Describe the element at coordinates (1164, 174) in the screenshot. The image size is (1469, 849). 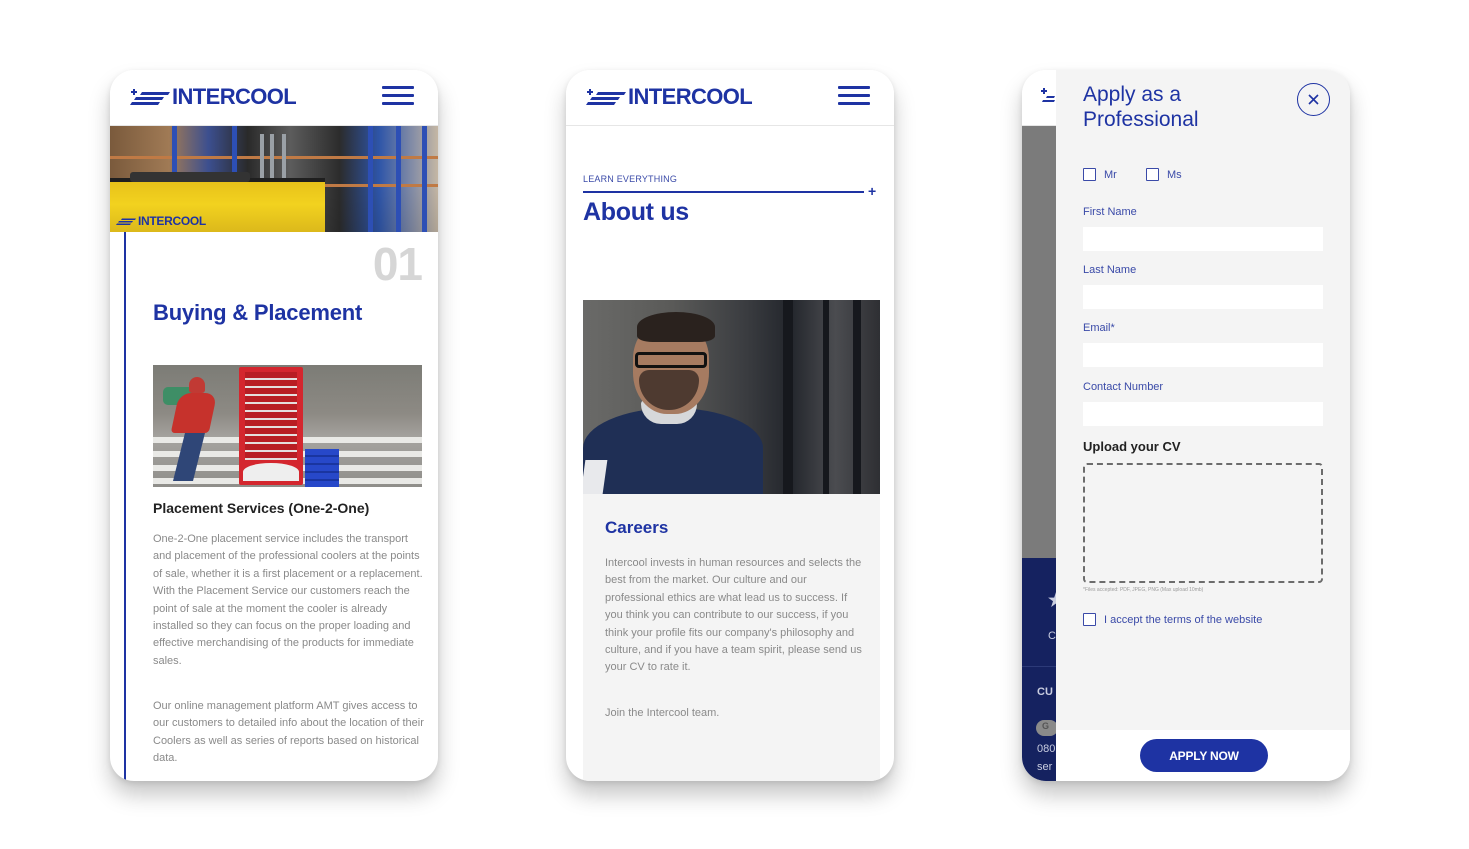
I see `salutation-ms-checkbox: Ms` at that location.